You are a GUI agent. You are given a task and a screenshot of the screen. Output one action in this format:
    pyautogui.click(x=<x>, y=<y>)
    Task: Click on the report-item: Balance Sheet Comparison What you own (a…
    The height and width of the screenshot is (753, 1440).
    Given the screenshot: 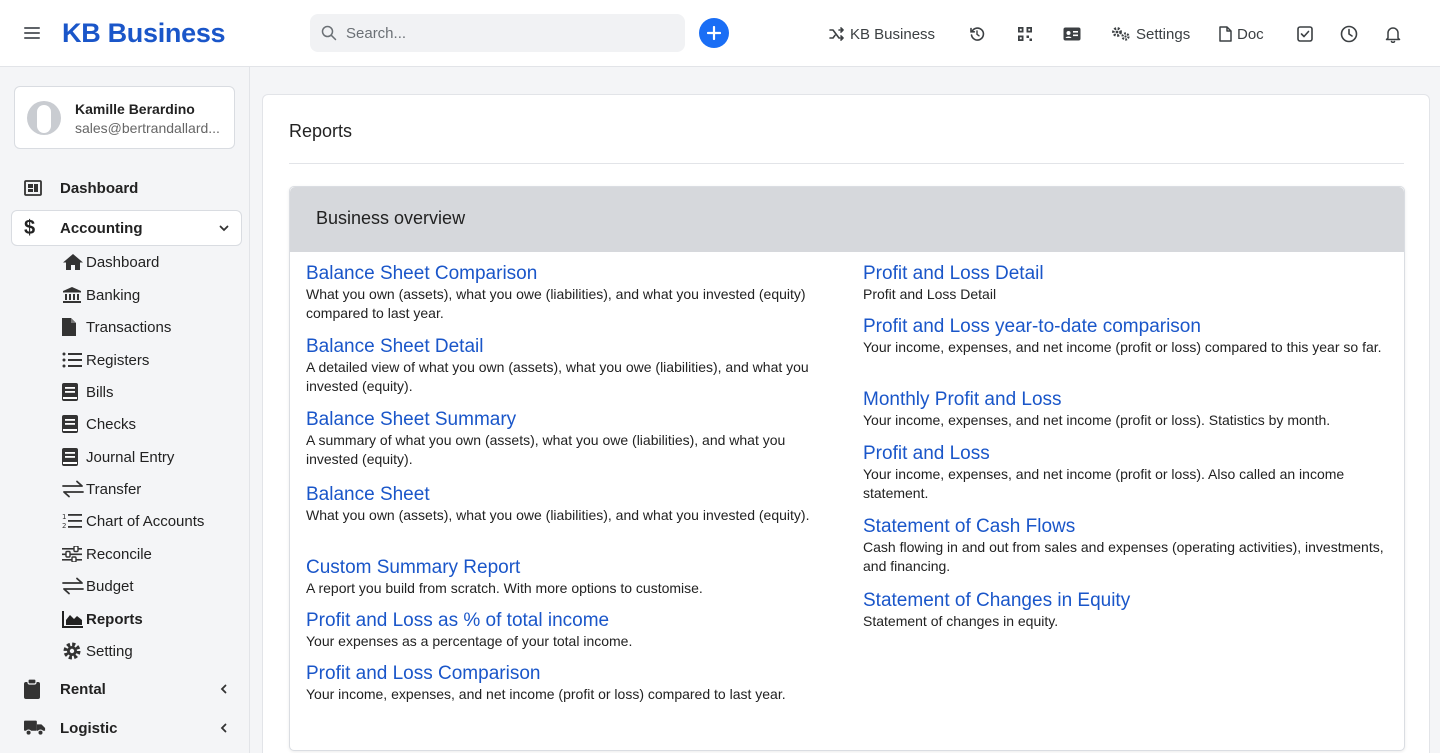 What is the action you would take?
    pyautogui.click(x=566, y=293)
    